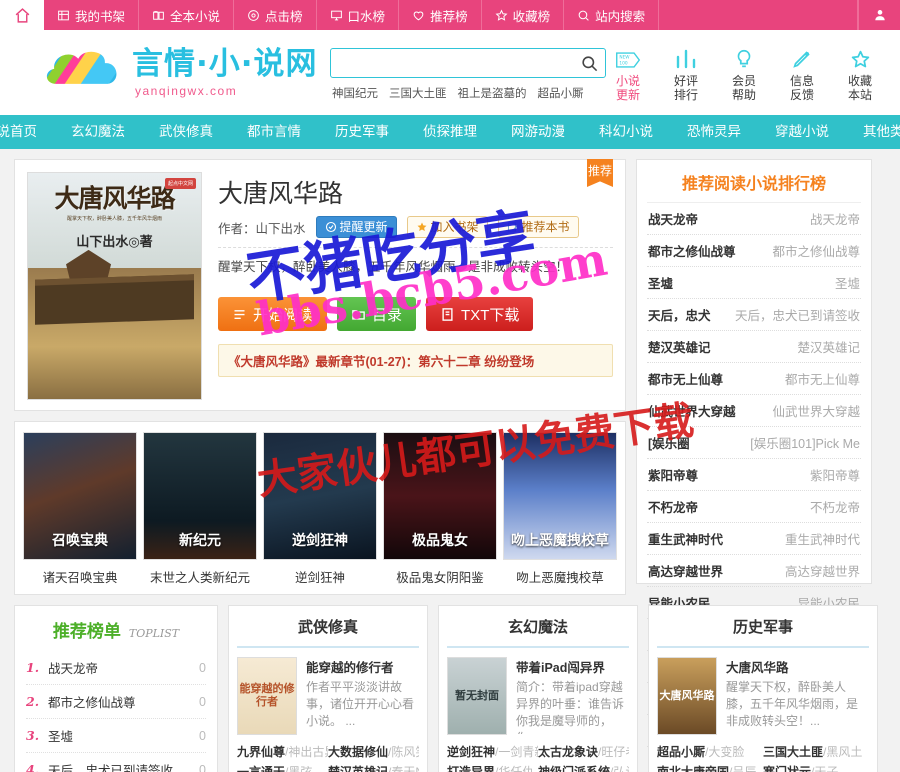  Describe the element at coordinates (471, 752) in the screenshot. I see `link-title: 逆剑狂神` at that location.